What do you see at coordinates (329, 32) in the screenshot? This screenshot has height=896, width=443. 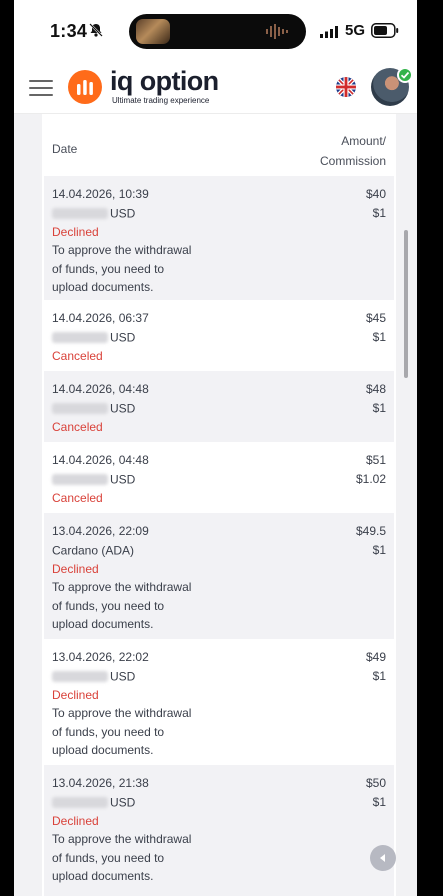 I see `signal-icon` at bounding box center [329, 32].